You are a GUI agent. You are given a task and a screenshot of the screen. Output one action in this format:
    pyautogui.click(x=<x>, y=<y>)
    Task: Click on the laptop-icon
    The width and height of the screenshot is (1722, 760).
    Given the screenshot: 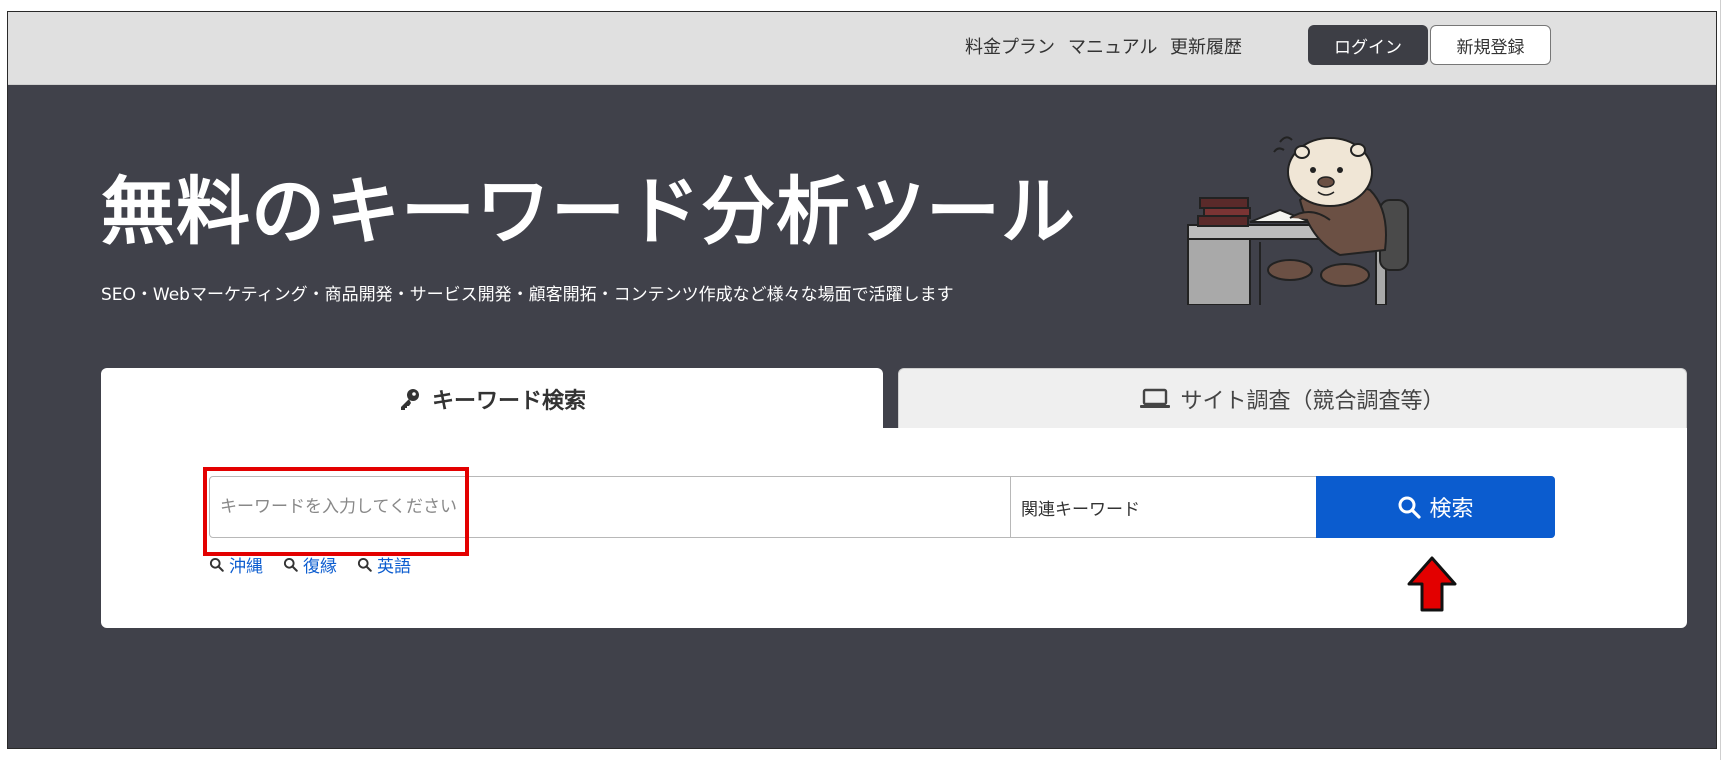 What is the action you would take?
    pyautogui.click(x=1155, y=398)
    